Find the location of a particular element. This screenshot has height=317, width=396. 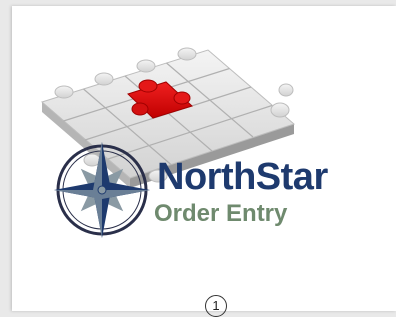

brand-subtitle: Order Entry is located at coordinates (221, 213).